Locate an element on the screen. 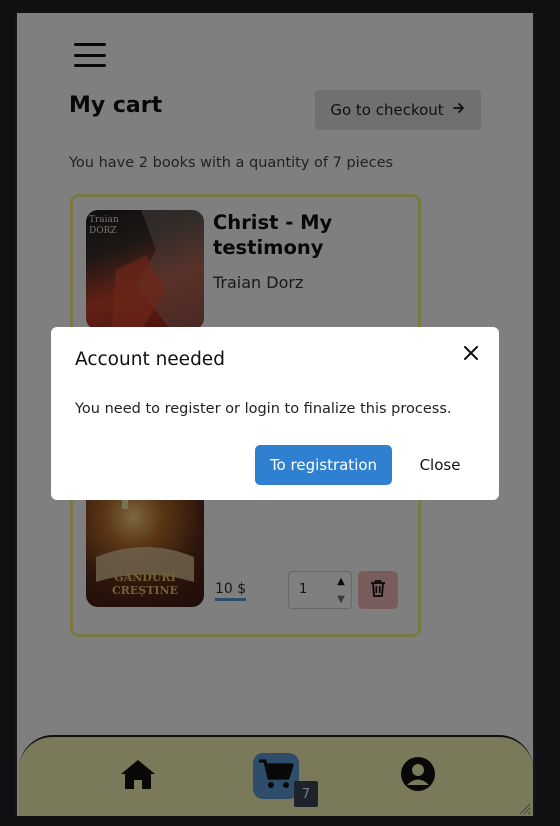 This screenshot has width=560, height=826. close-icon is located at coordinates (471, 353).